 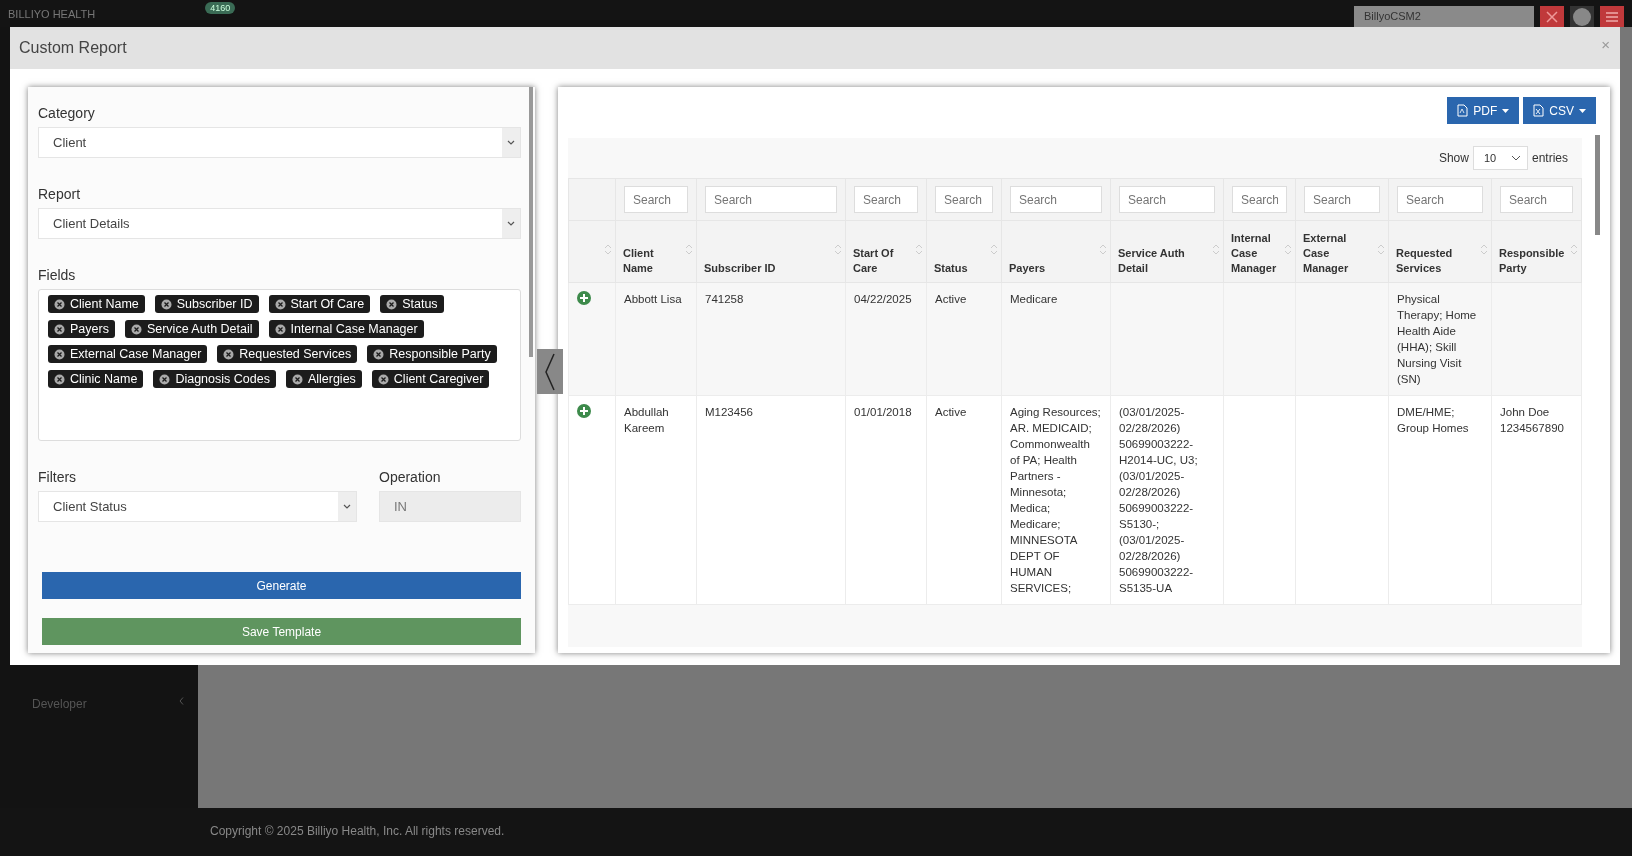 What do you see at coordinates (96, 304) in the screenshot?
I see `field-tag: Client Name` at bounding box center [96, 304].